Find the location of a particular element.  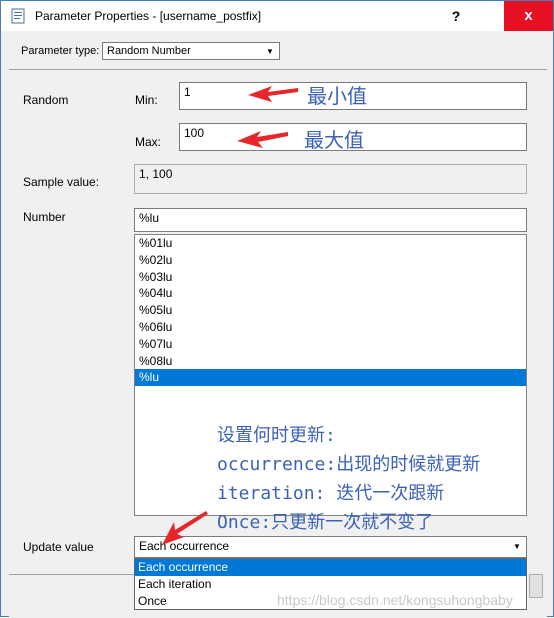

annotation-line-2: occurrence:出现的时候就更新 is located at coordinates (349, 464).